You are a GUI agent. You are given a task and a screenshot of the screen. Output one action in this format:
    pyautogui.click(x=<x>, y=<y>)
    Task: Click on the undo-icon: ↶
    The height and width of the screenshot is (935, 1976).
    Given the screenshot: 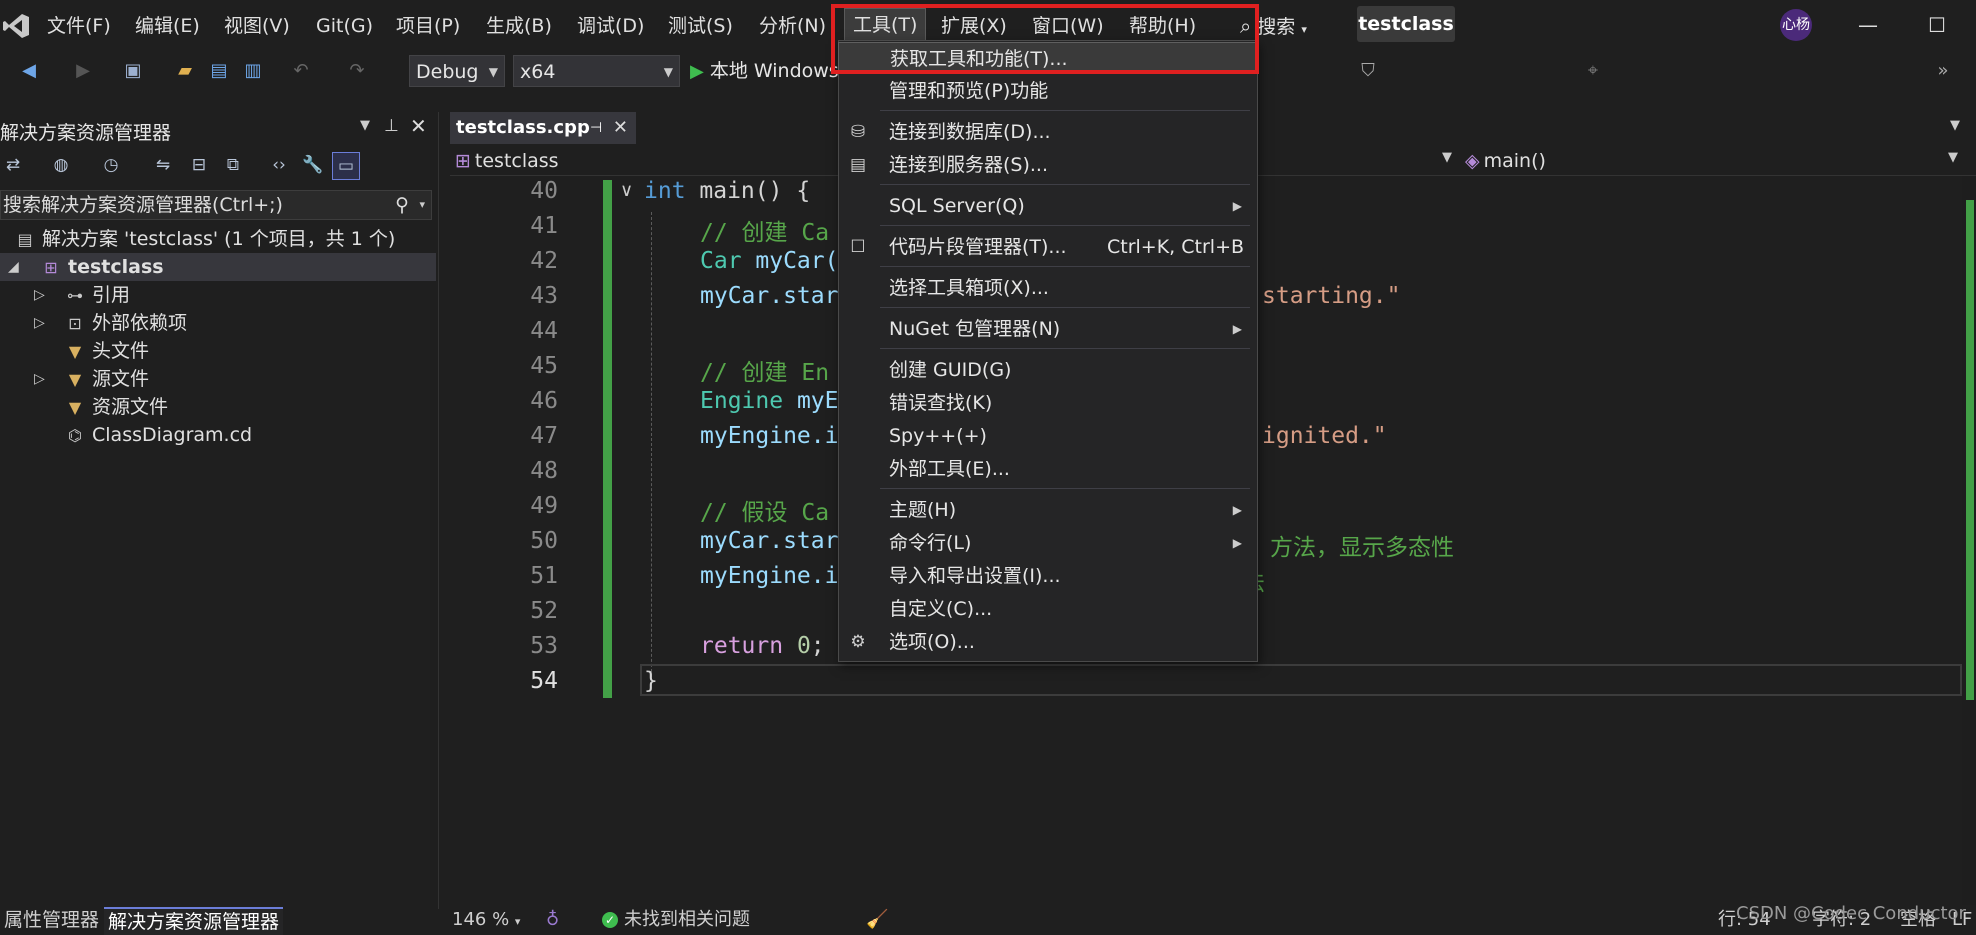 What is the action you would take?
    pyautogui.click(x=301, y=71)
    